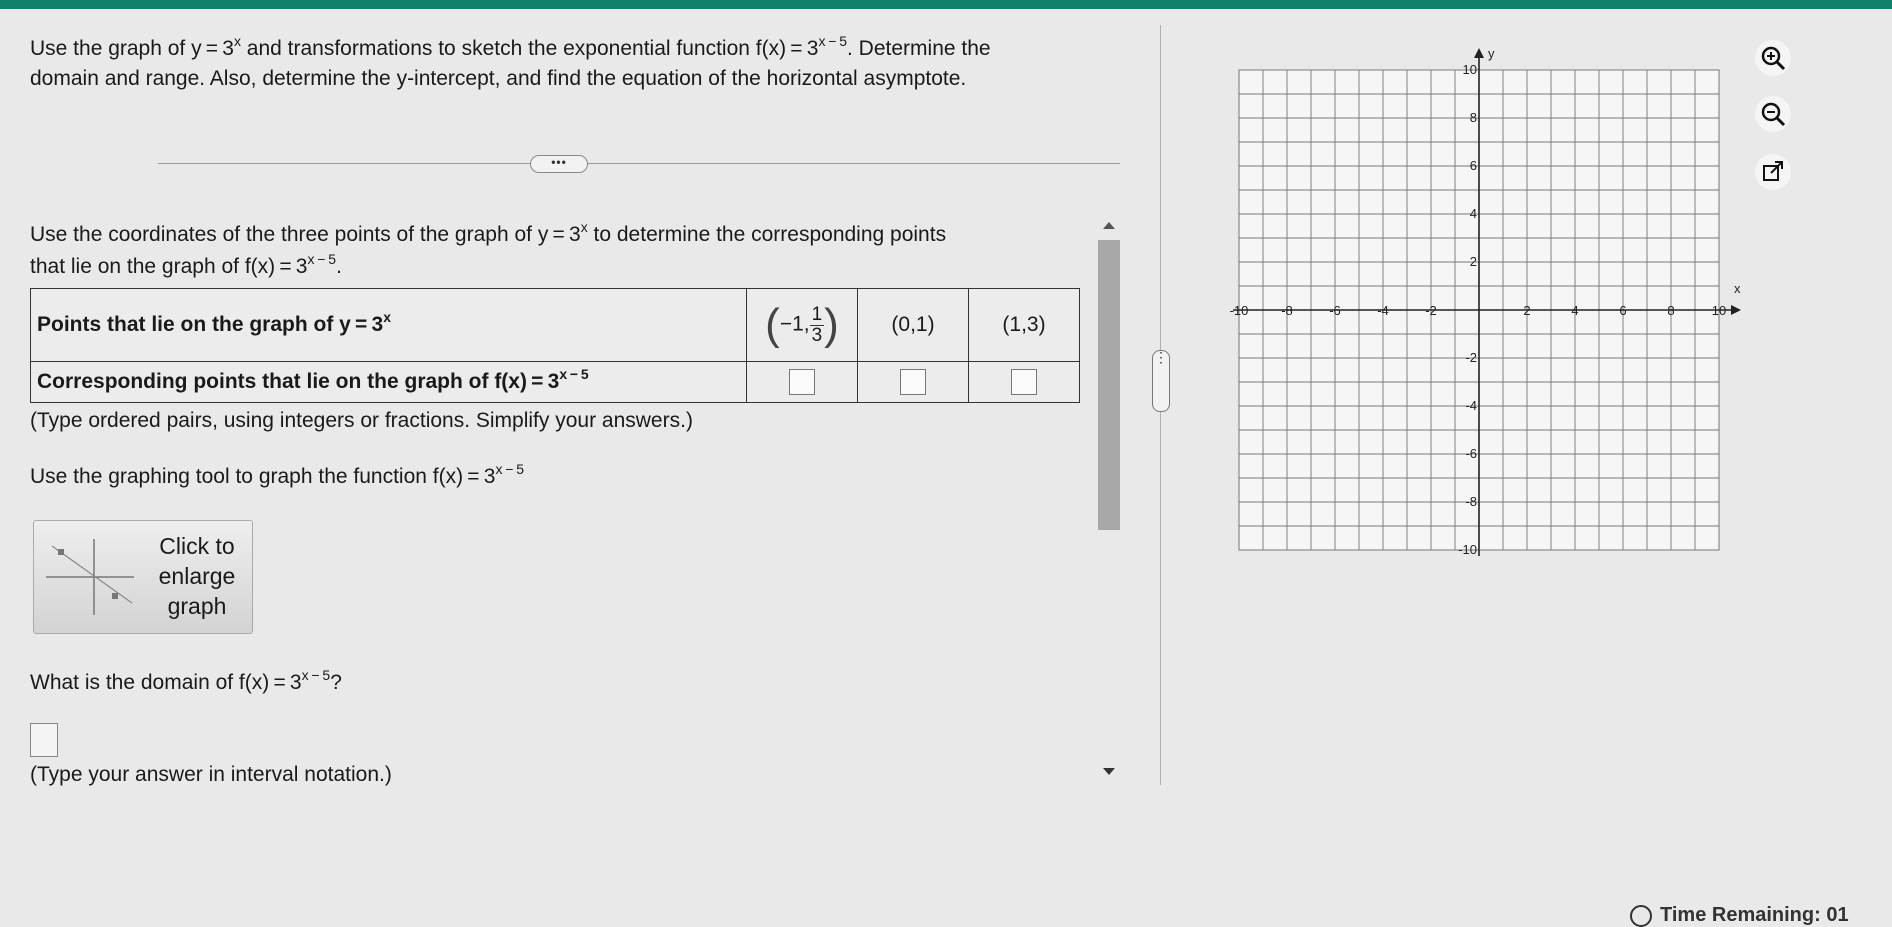 This screenshot has height=927, width=1892. What do you see at coordinates (1109, 385) in the screenshot?
I see `scrollbar-thumb` at bounding box center [1109, 385].